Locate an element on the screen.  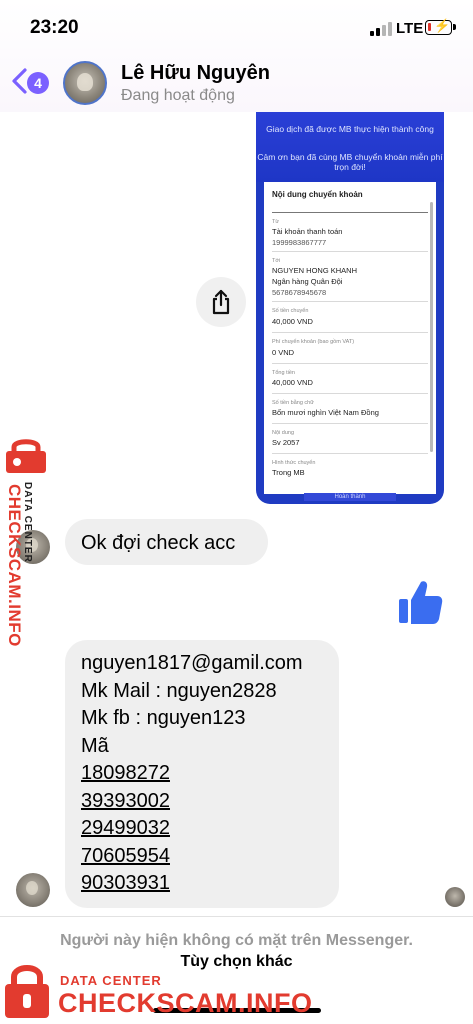
message-line: Mk Mail : nguyen2828 is located at coordinates (179, 690).